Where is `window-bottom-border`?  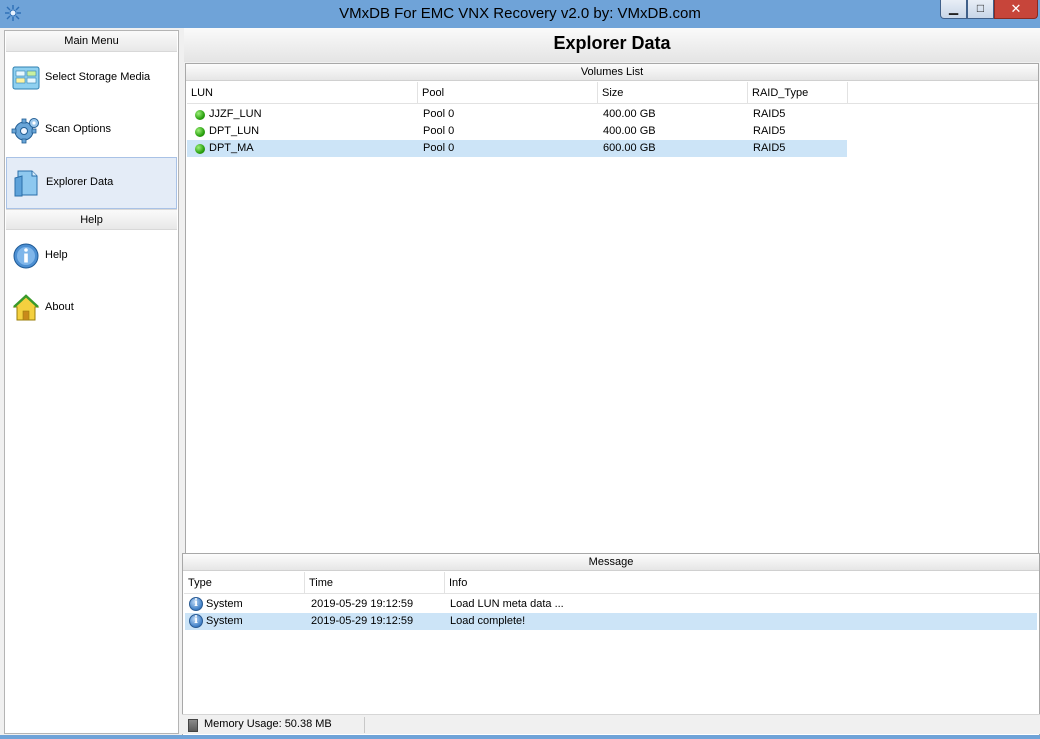
window-bottom-border is located at coordinates (520, 737).